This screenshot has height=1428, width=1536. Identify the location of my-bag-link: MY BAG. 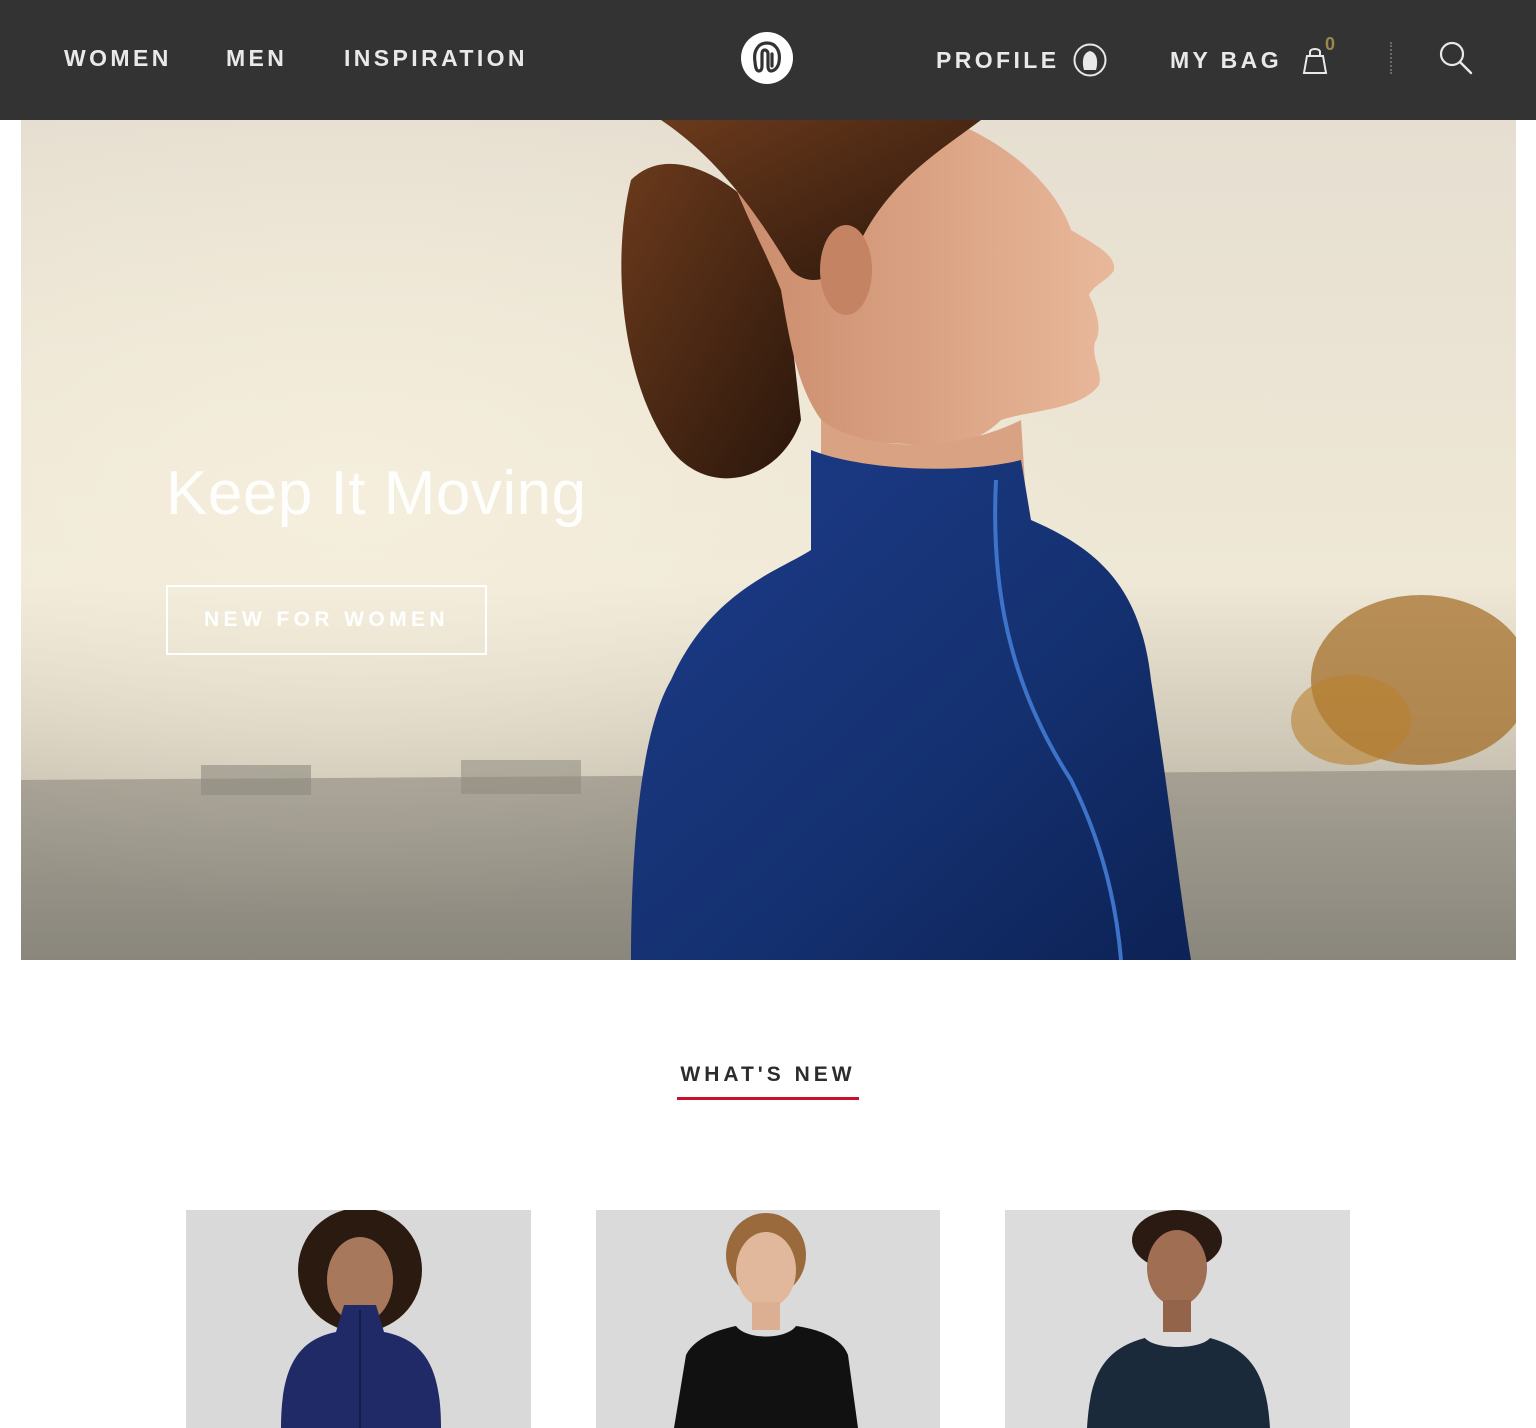
(1249, 60).